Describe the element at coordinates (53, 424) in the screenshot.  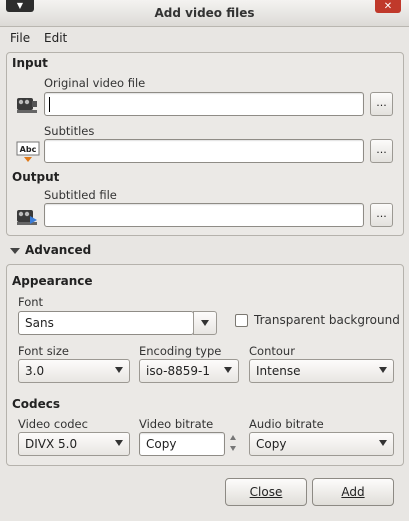
I see `video-codec-label: Video codec` at that location.